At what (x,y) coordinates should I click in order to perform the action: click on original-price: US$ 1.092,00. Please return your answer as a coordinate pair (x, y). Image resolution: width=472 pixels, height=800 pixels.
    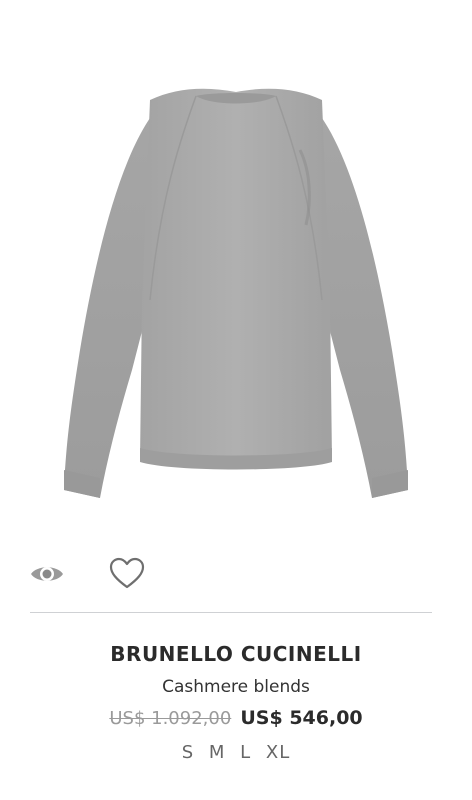
    Looking at the image, I should click on (170, 718).